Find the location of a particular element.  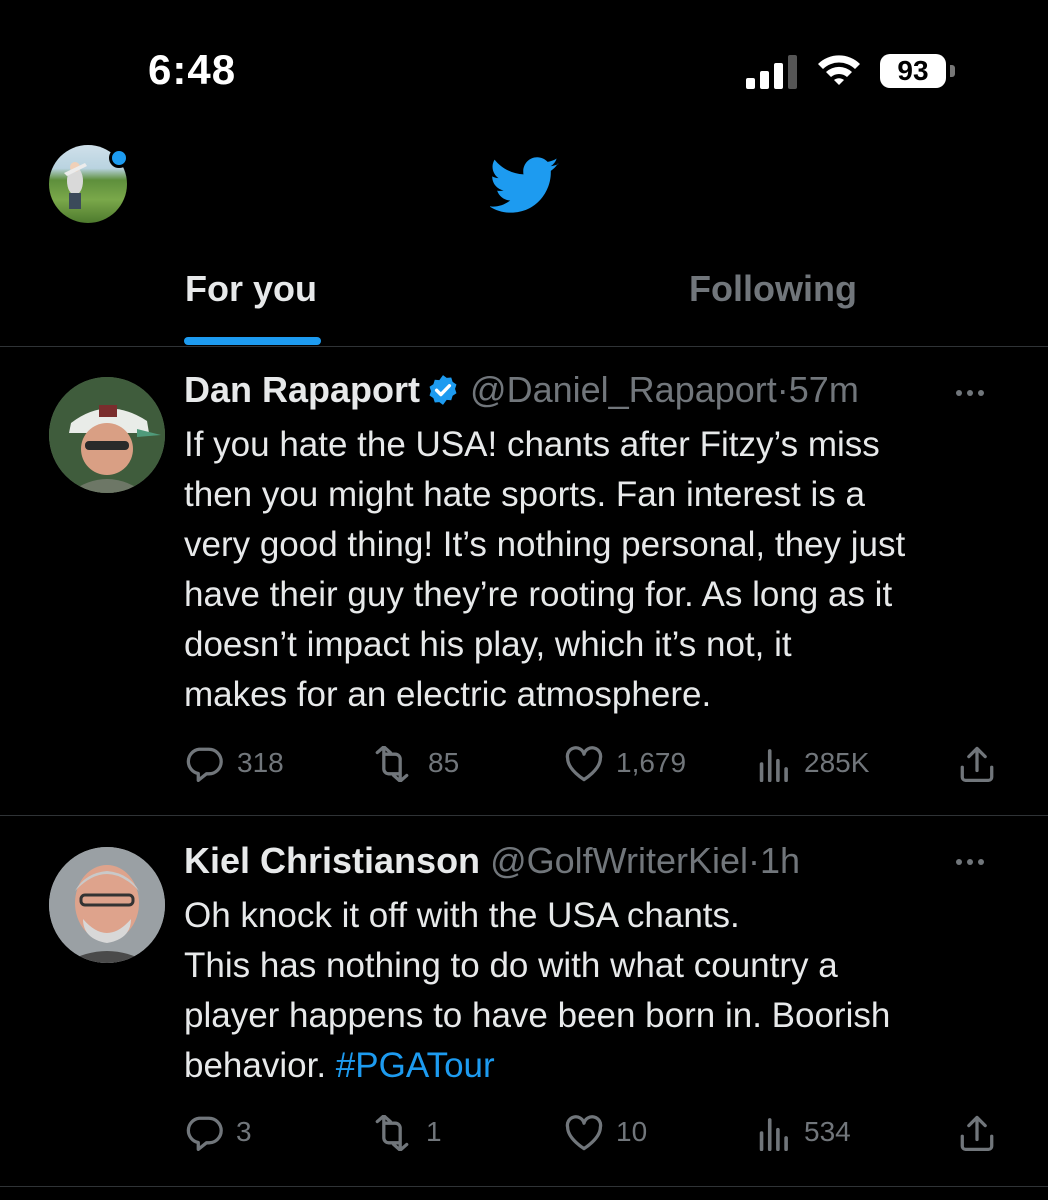

tweet-header: Kiel Christianson @GolfWriterKiel·1h is located at coordinates (492, 865).